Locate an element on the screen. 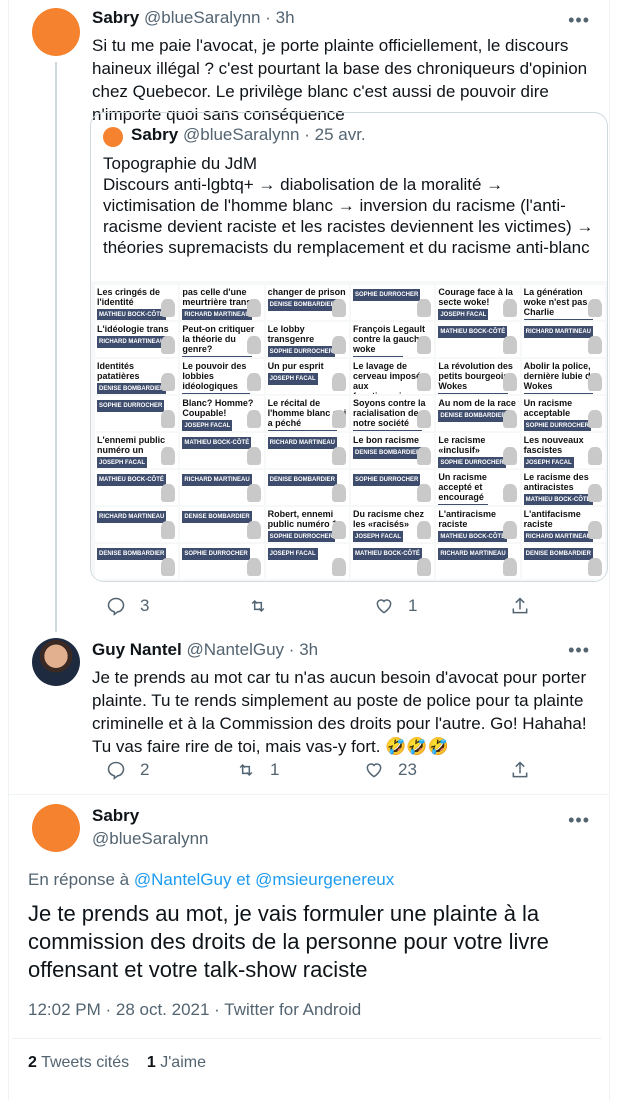  heart-icon is located at coordinates (374, 770).